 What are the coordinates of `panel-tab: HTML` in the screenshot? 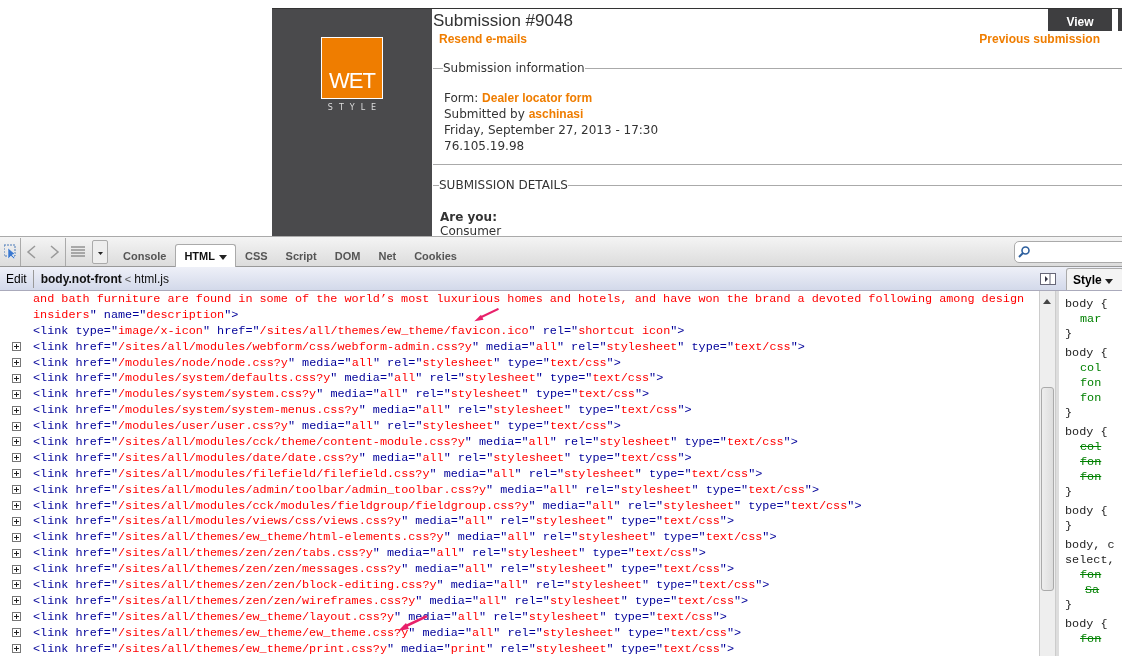 It's located at (205, 255).